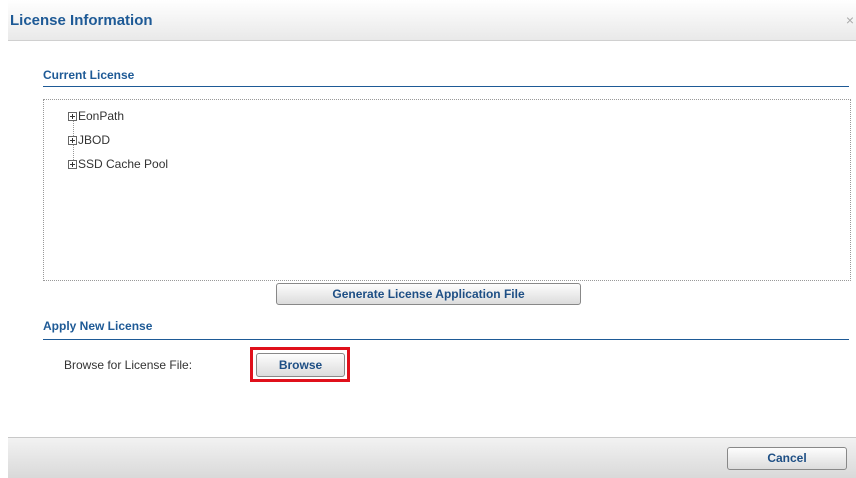  I want to click on generate-license-file-button: Generate License Application File, so click(428, 294).